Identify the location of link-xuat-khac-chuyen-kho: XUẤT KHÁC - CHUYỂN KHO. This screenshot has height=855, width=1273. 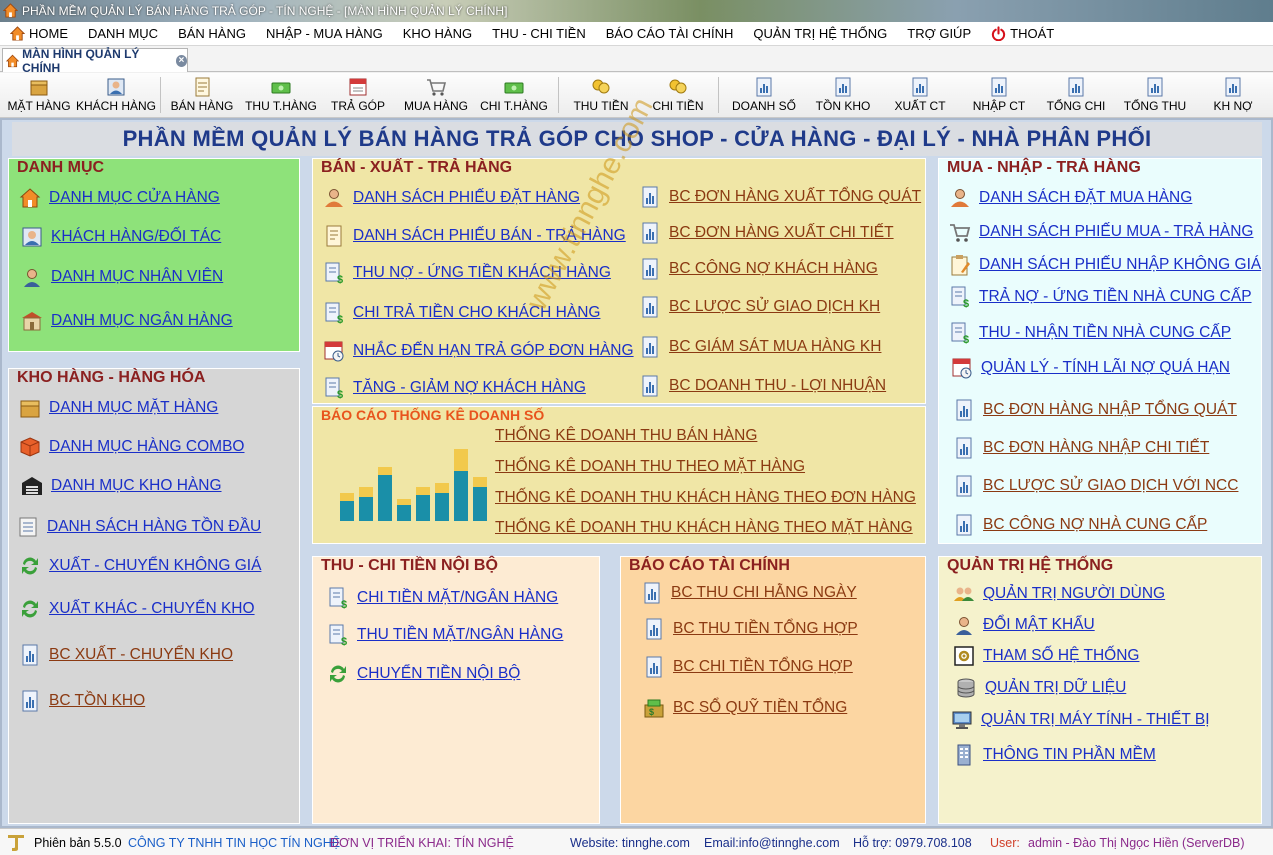
(137, 609).